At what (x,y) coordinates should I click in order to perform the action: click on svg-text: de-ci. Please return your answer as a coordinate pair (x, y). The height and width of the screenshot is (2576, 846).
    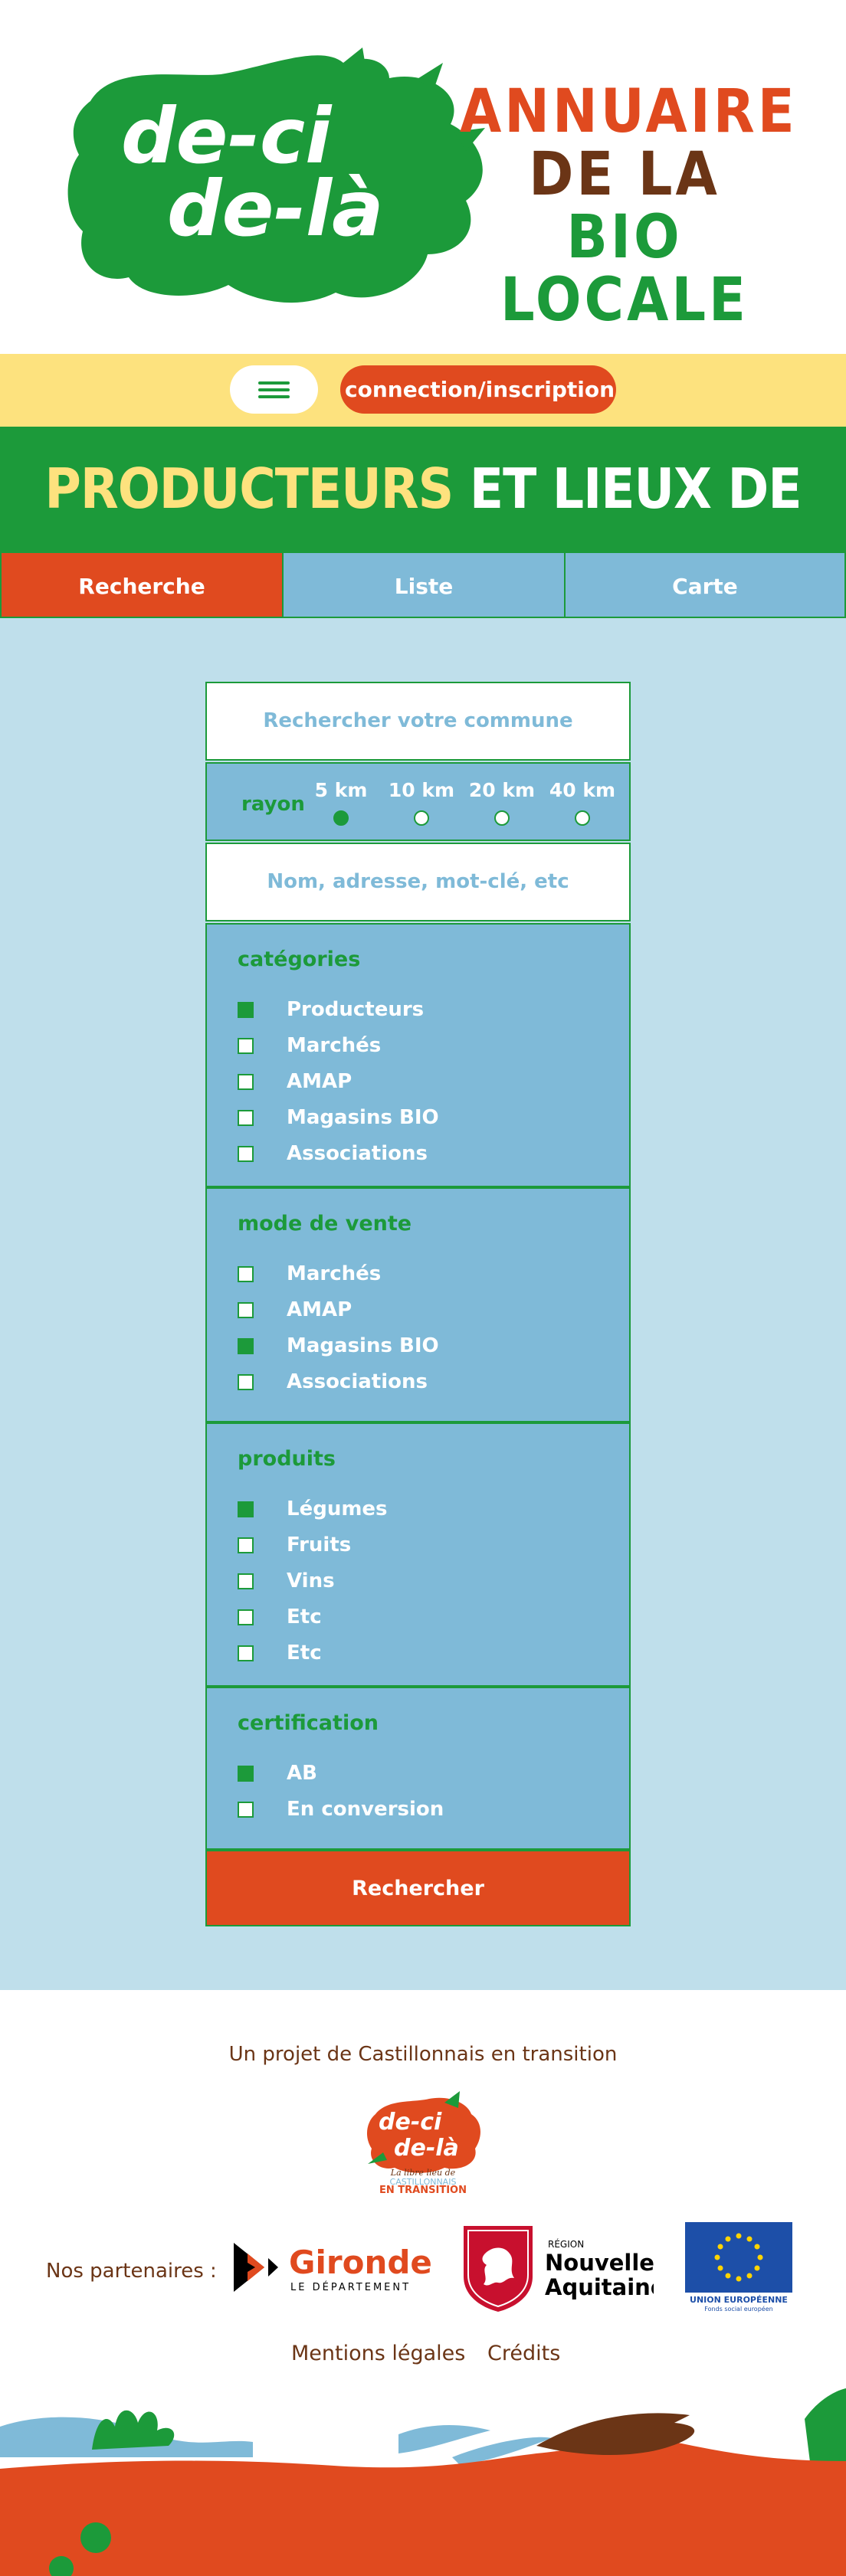
    Looking at the image, I should click on (410, 2122).